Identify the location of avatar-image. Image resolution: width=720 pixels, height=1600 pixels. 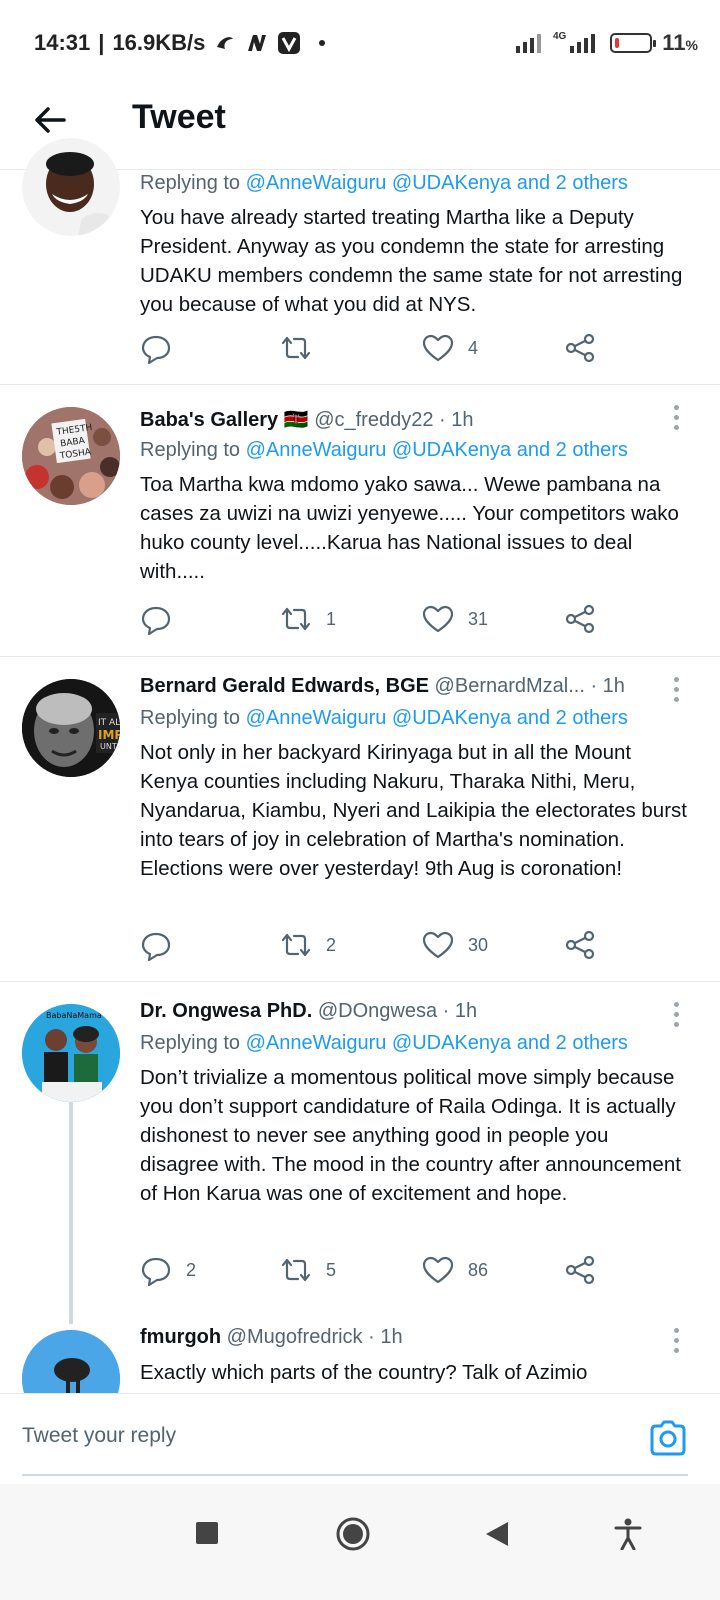
(71, 187).